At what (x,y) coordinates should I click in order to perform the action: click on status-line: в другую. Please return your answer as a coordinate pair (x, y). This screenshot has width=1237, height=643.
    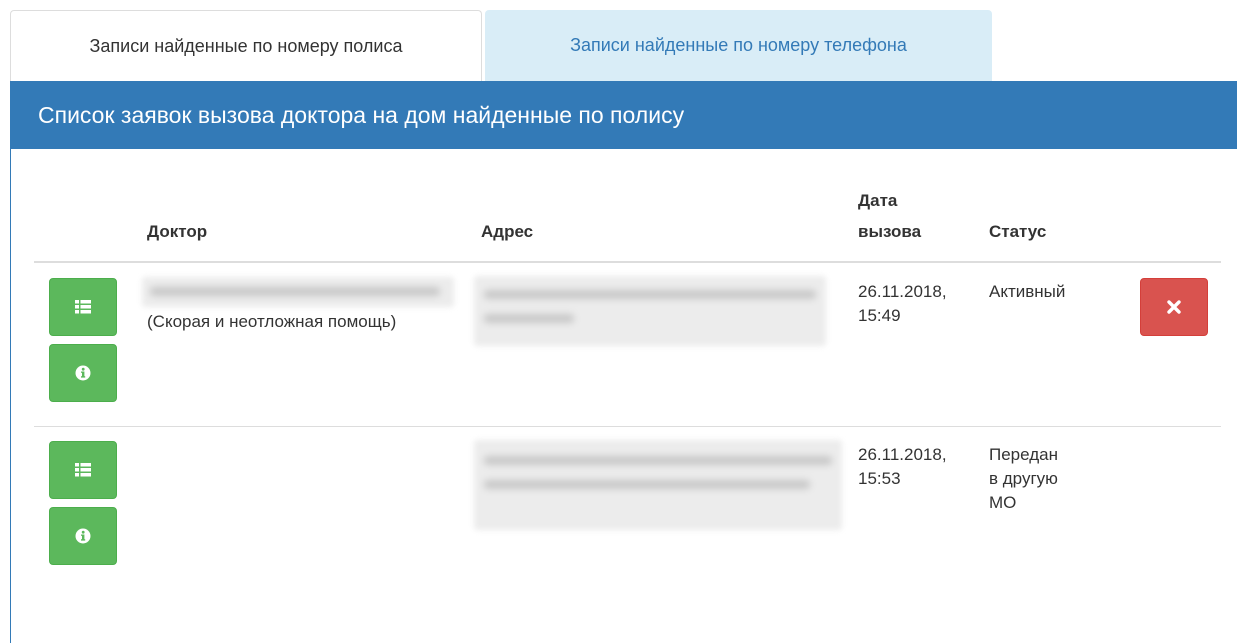
    Looking at the image, I should click on (1023, 478).